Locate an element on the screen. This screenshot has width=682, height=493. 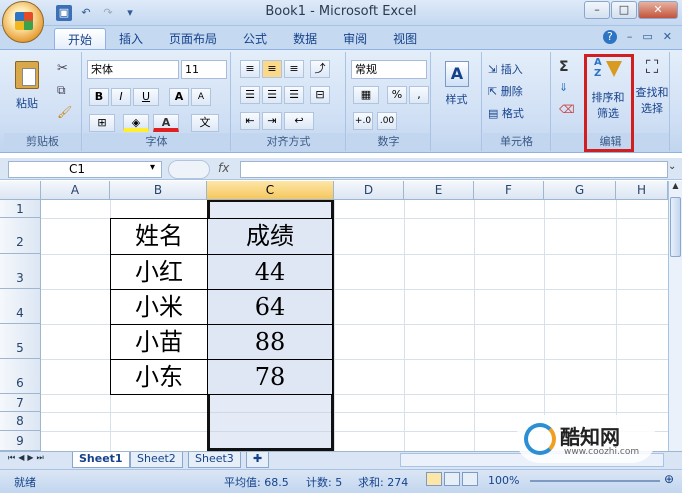
expand-formula-icon: ⌄ is located at coordinates (672, 166).